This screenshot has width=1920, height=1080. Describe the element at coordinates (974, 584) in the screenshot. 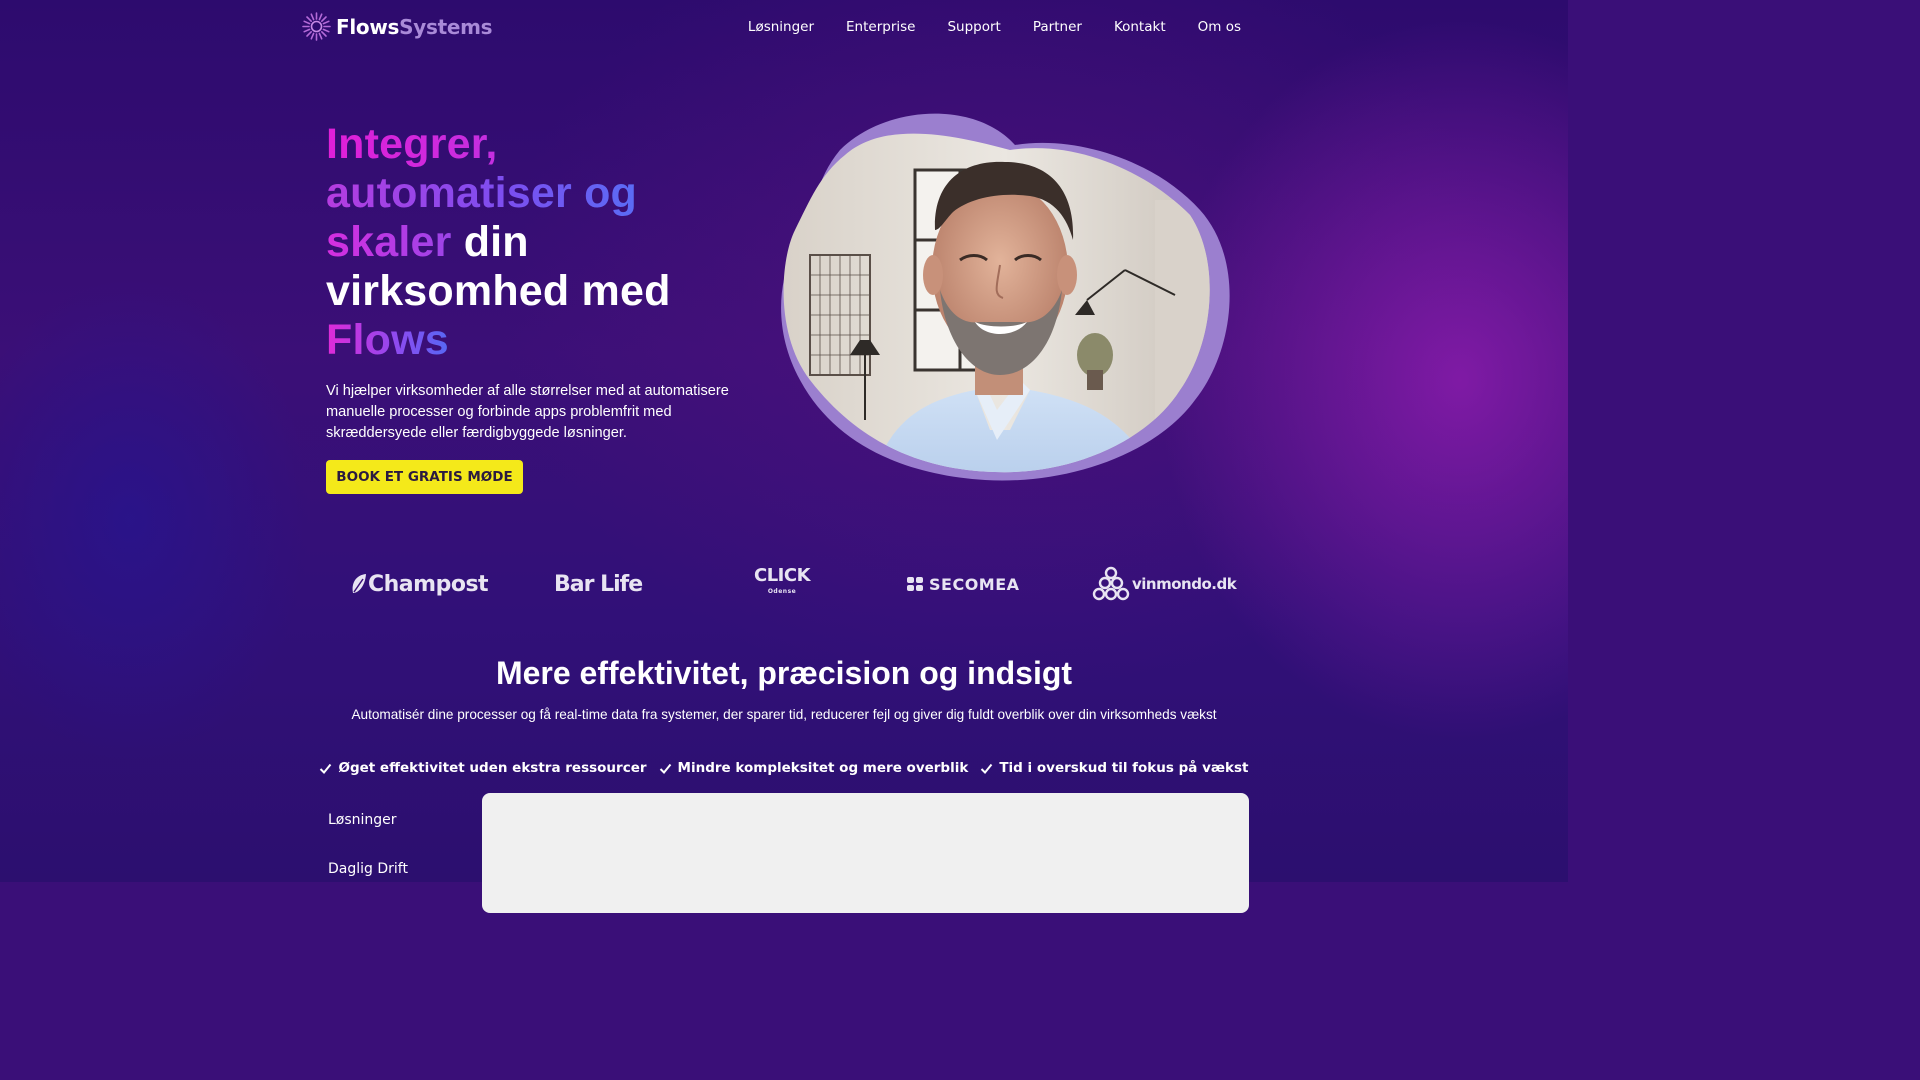

I see `client-name-secomea: SECOMEA` at that location.